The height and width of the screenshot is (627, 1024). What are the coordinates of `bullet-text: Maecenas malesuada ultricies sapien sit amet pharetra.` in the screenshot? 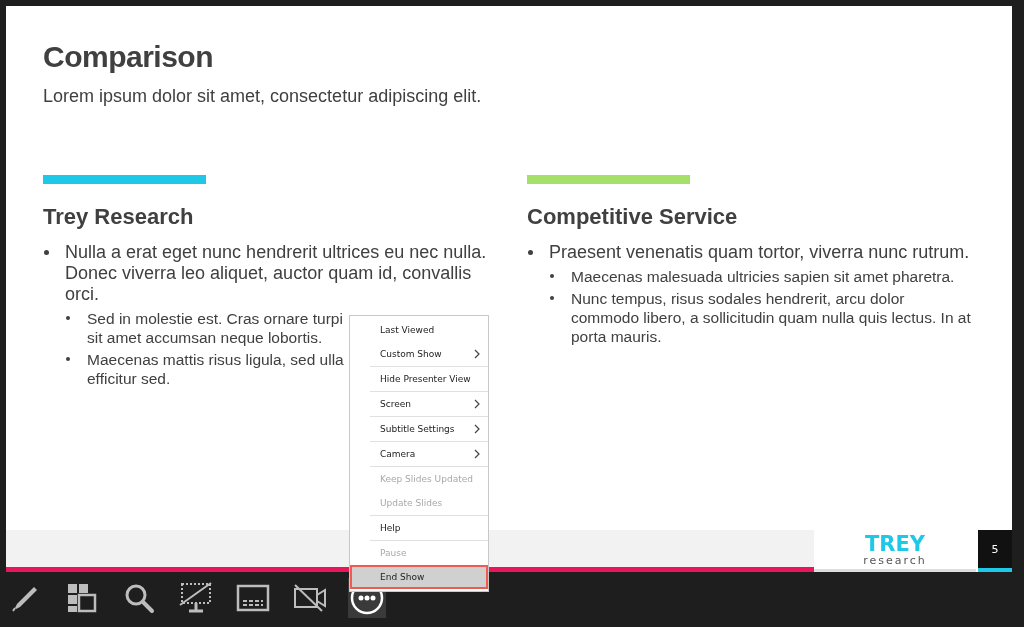 It's located at (763, 276).